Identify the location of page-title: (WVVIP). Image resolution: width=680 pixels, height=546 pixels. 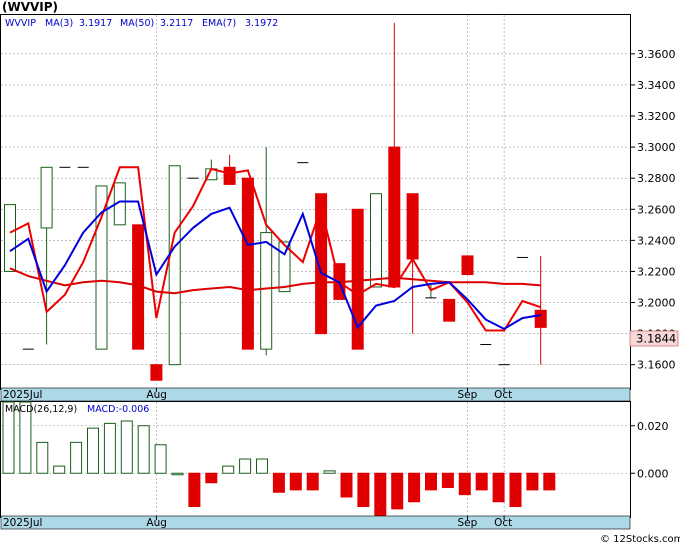
(30, 7).